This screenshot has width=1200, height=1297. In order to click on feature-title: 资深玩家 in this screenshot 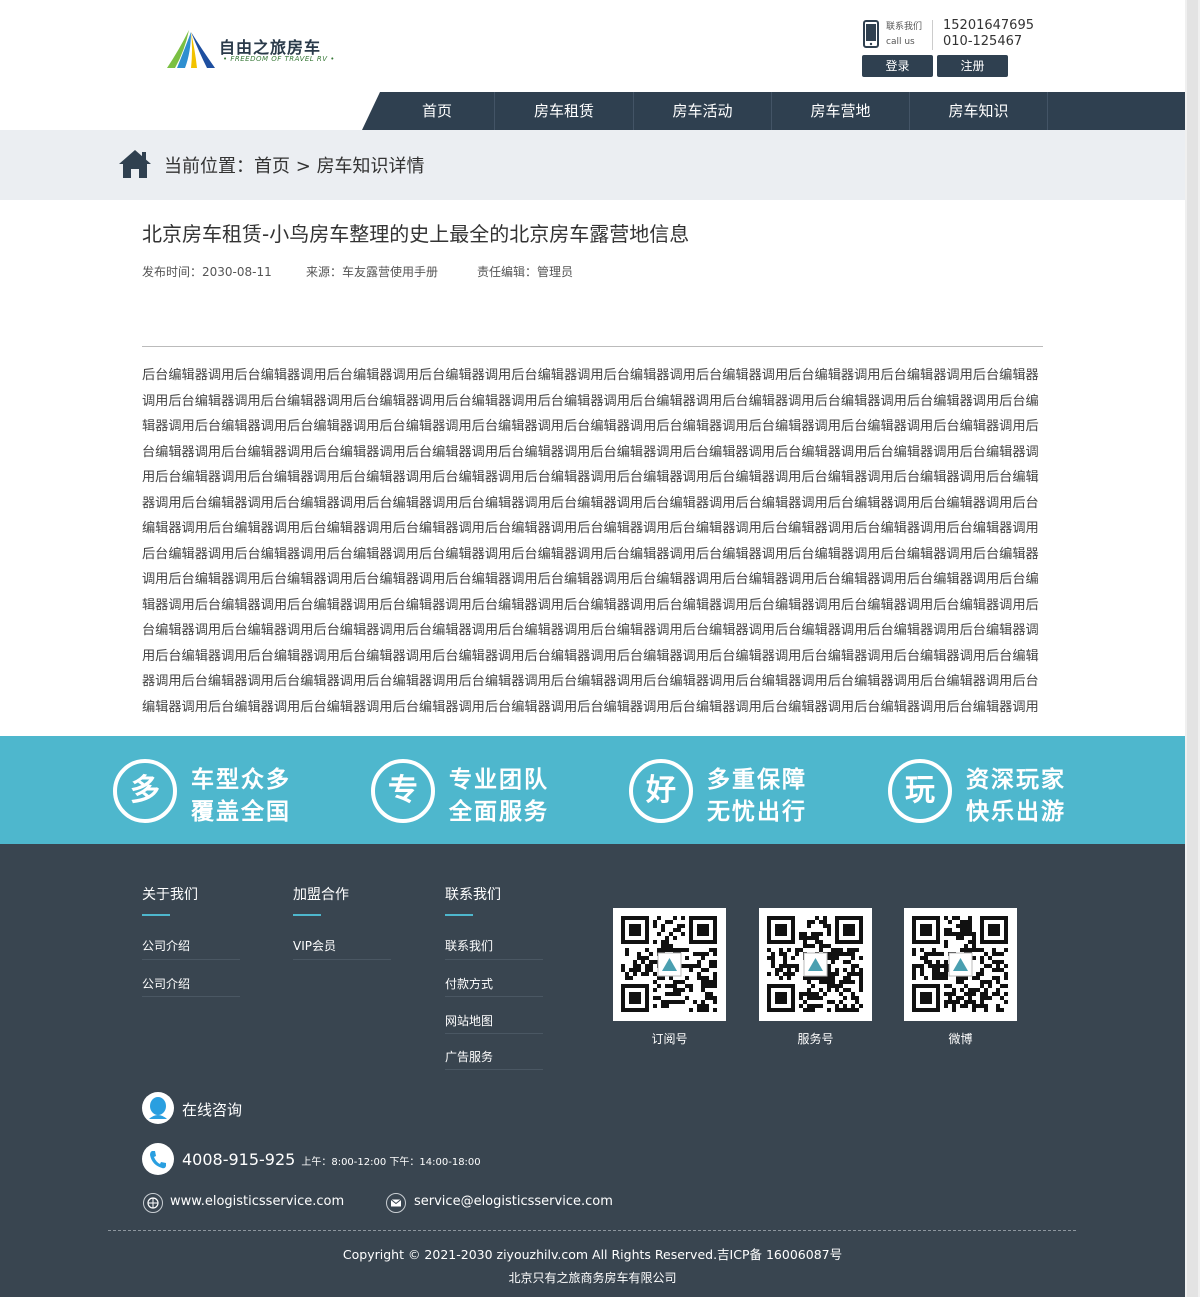, I will do `click(1016, 780)`.